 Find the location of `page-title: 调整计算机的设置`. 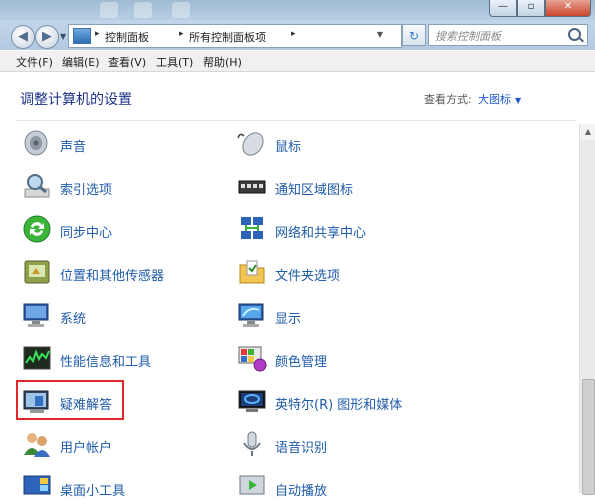

page-title: 调整计算机的设置 is located at coordinates (76, 100).